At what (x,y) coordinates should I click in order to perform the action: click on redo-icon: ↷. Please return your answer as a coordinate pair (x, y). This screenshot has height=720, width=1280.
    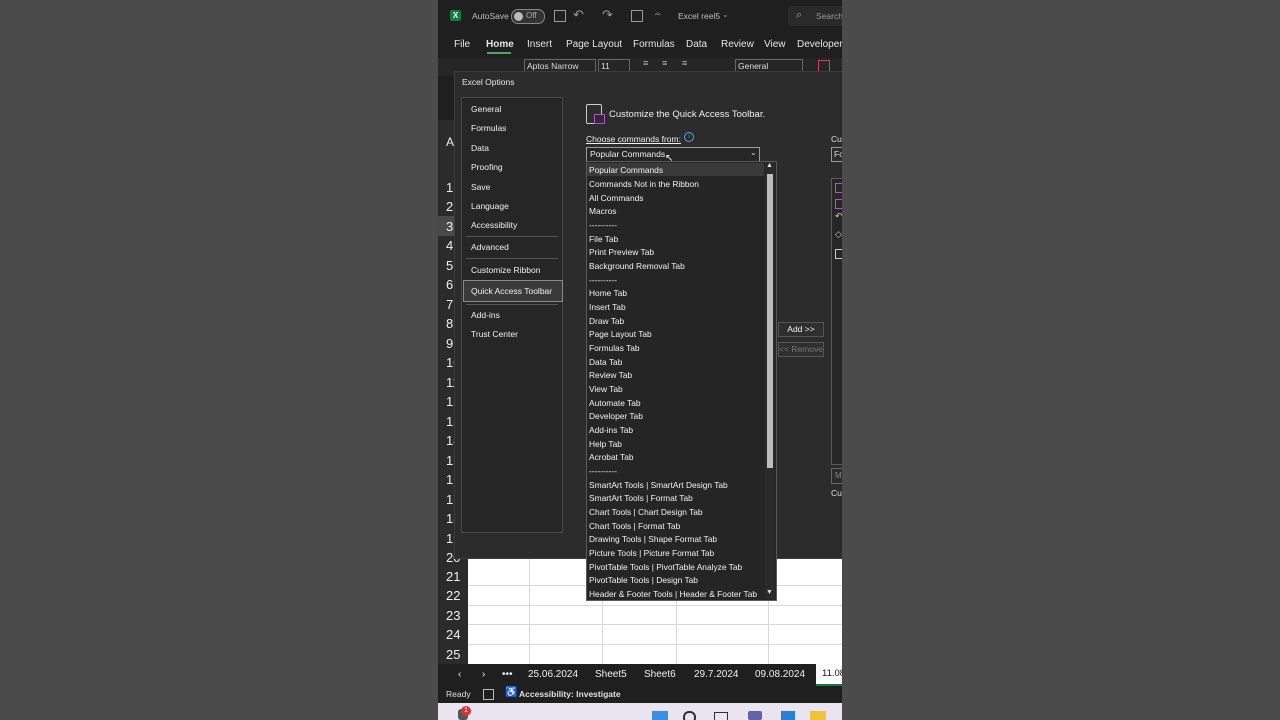
    Looking at the image, I should click on (607, 15).